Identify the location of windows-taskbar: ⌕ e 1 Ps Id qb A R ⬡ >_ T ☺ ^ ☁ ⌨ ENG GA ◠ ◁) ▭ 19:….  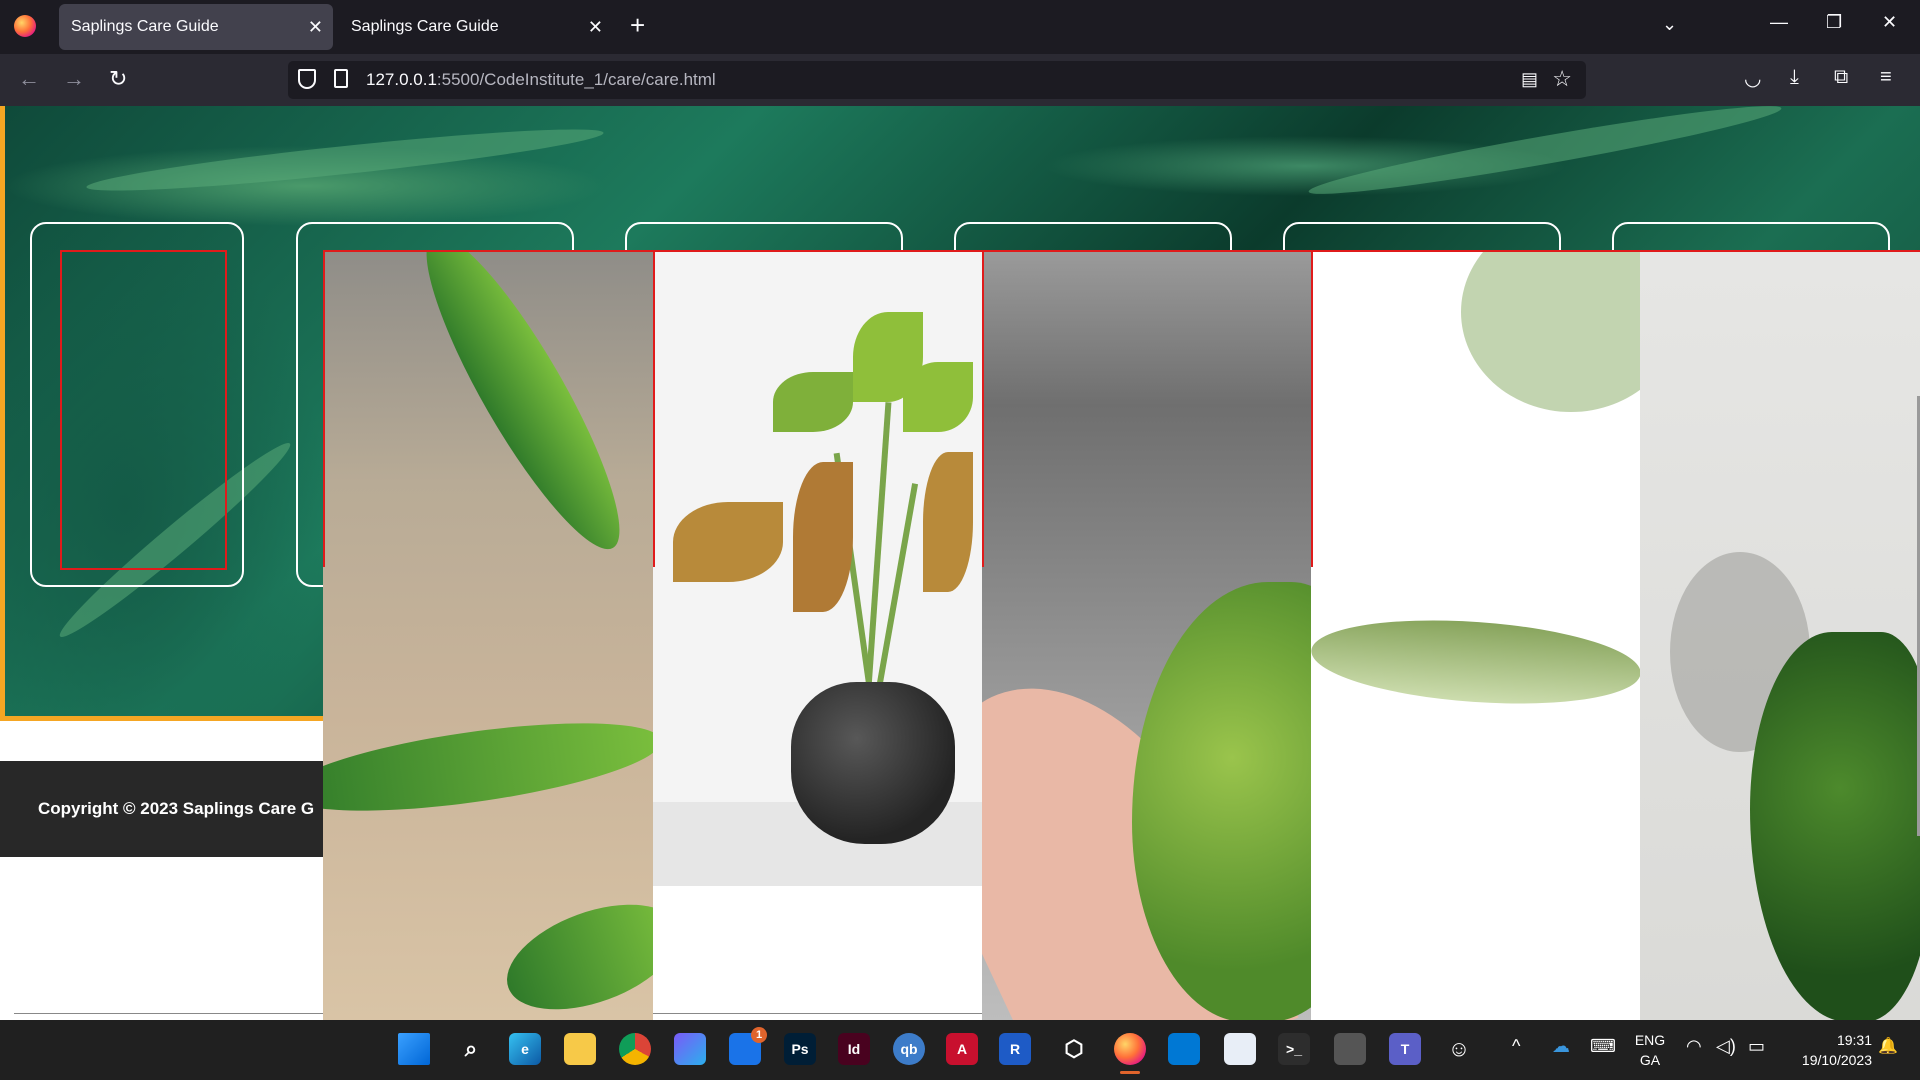
(960, 1050).